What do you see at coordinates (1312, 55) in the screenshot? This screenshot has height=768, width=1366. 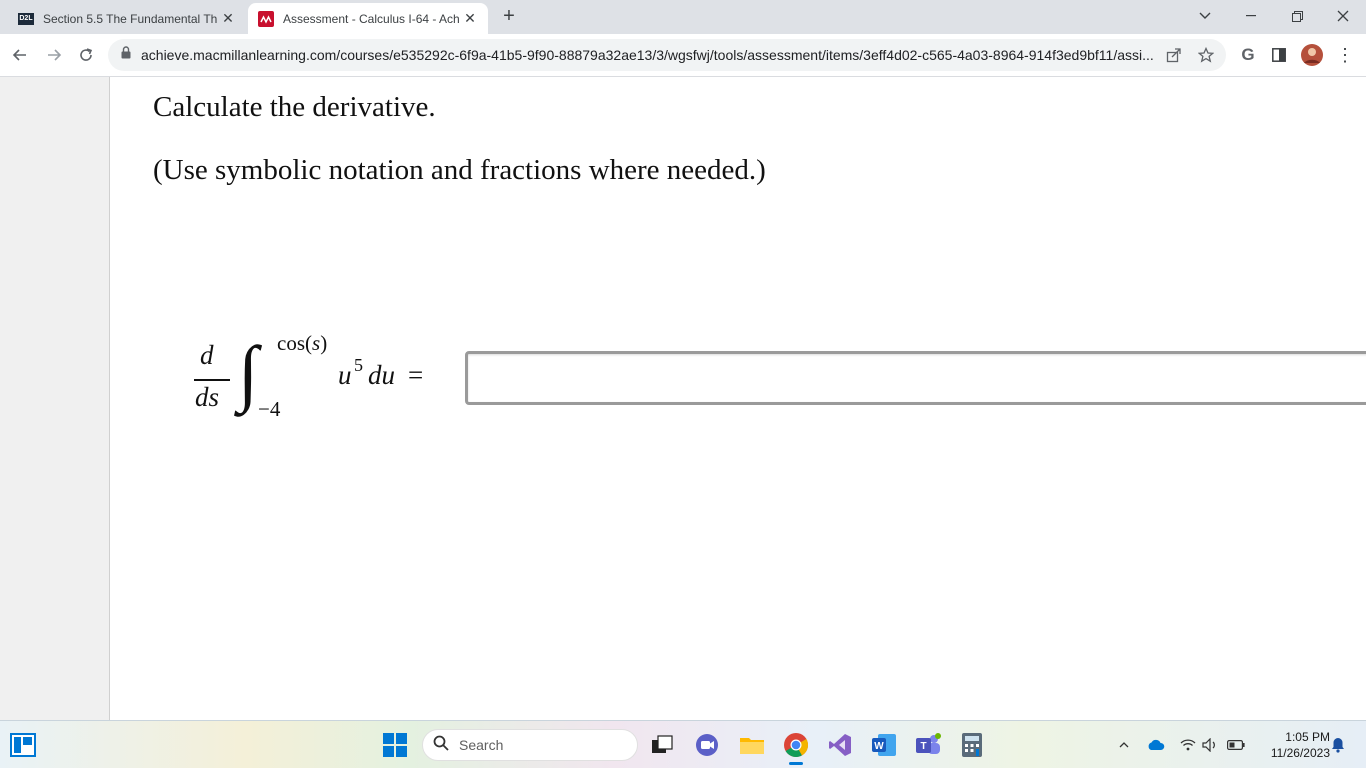 I see `profile-avatar` at bounding box center [1312, 55].